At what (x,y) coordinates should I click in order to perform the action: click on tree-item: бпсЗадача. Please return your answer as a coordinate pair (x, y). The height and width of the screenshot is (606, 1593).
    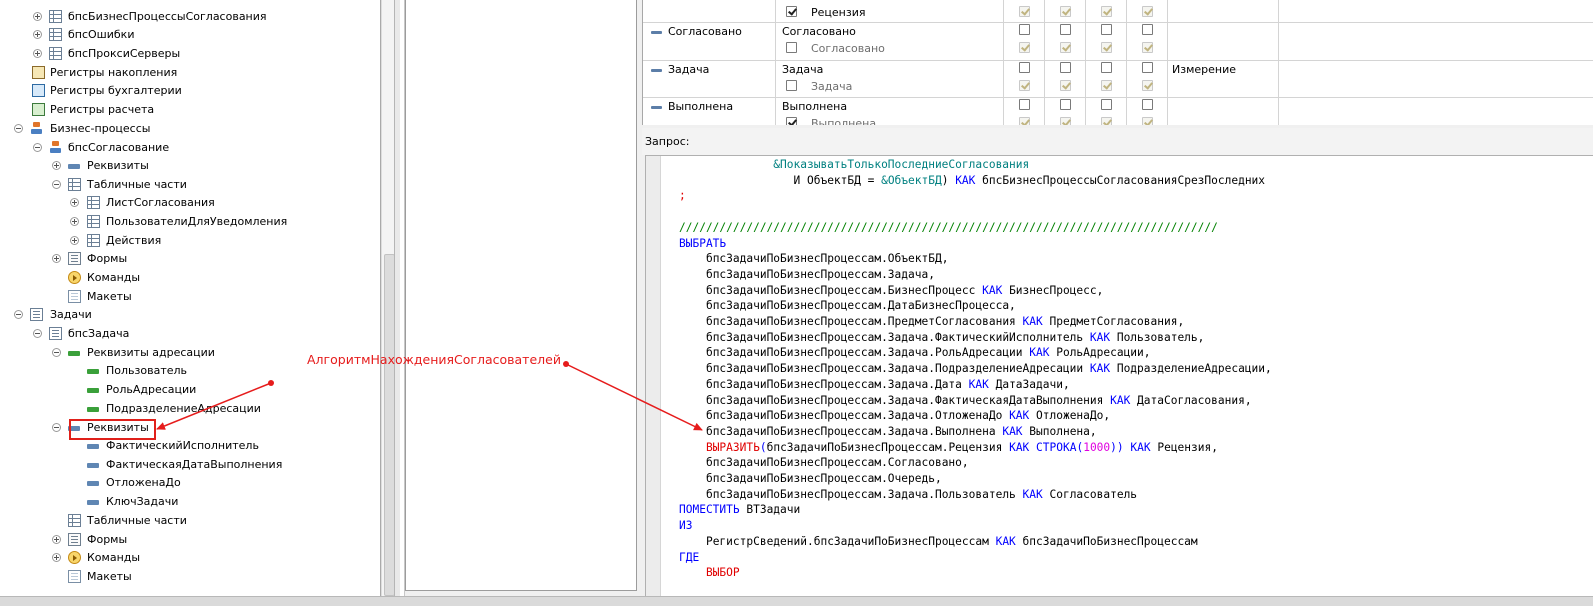
    Looking at the image, I should click on (190, 334).